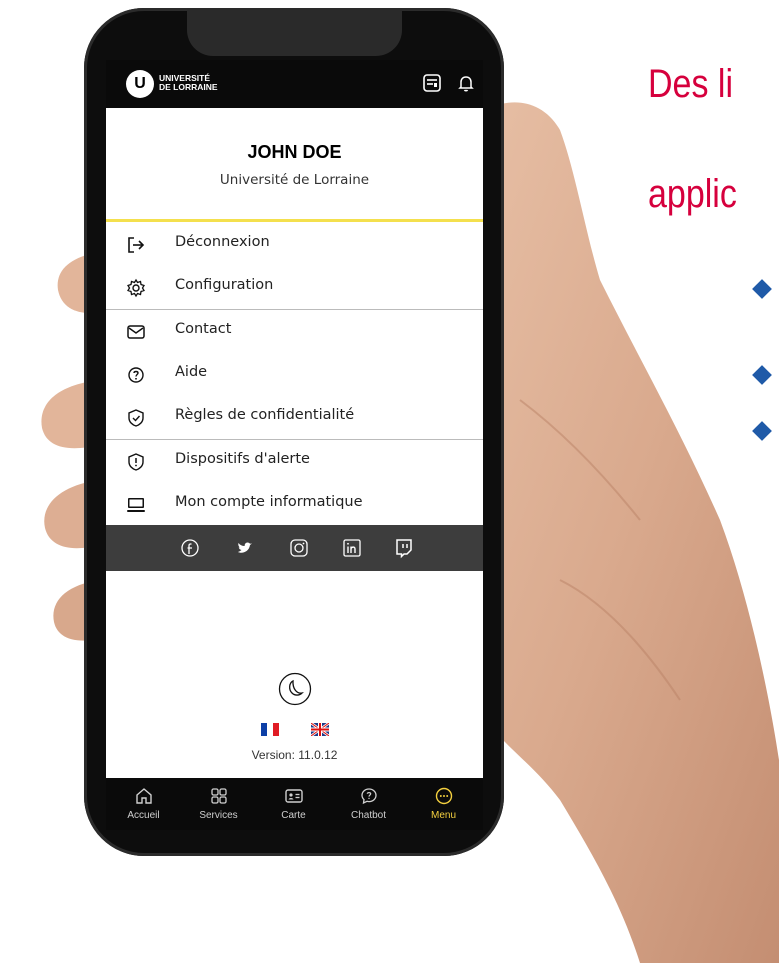 This screenshot has height=963, width=779. What do you see at coordinates (294, 152) in the screenshot?
I see `profile-name: JOHN DOE` at bounding box center [294, 152].